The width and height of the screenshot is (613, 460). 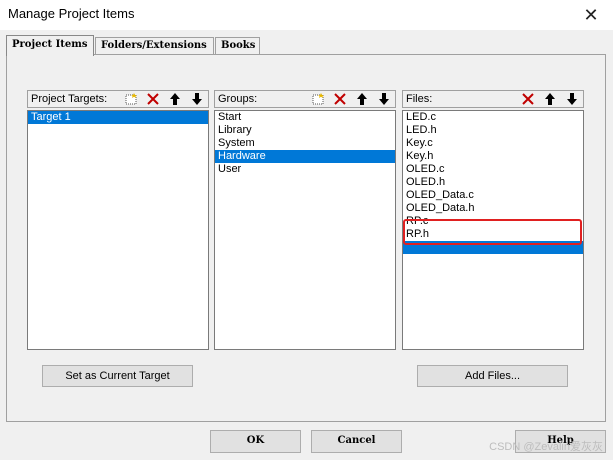 What do you see at coordinates (197, 99) in the screenshot?
I see `move-down-target-icon` at bounding box center [197, 99].